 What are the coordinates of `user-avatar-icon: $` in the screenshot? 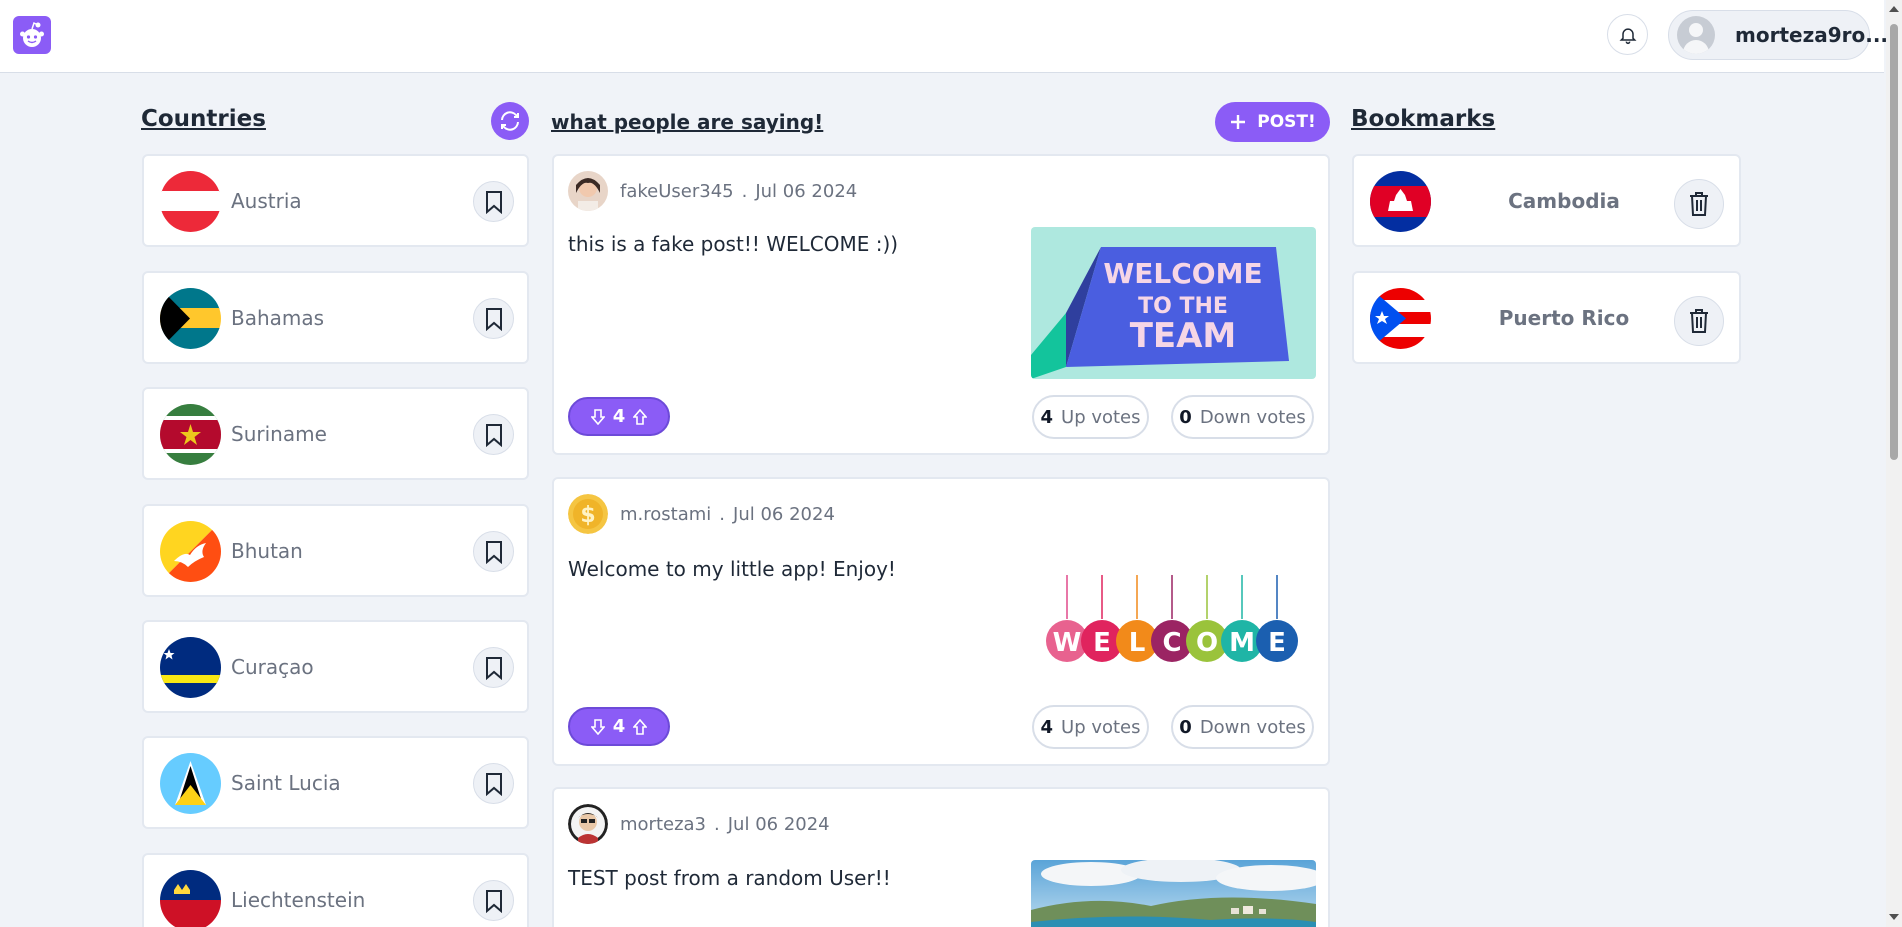 It's located at (588, 514).